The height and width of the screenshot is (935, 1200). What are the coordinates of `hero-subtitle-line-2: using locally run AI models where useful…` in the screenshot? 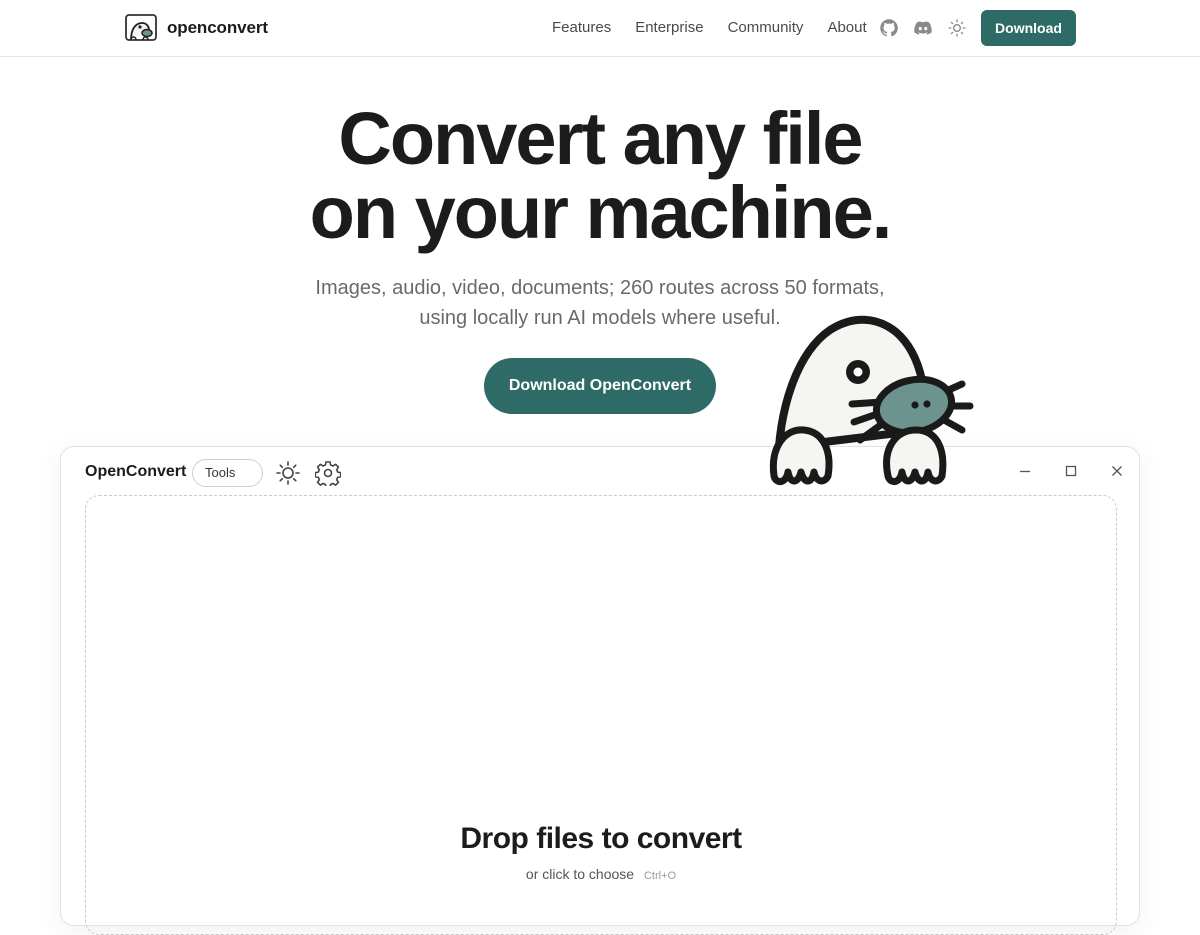 It's located at (600, 318).